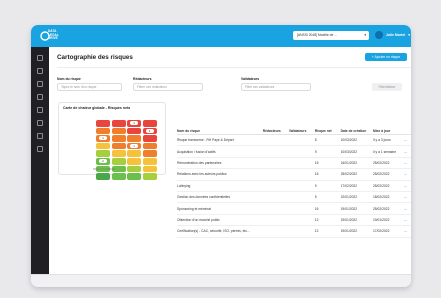 The image size is (441, 298). I want to click on heatmap-count-badge: 2, so click(149, 130).